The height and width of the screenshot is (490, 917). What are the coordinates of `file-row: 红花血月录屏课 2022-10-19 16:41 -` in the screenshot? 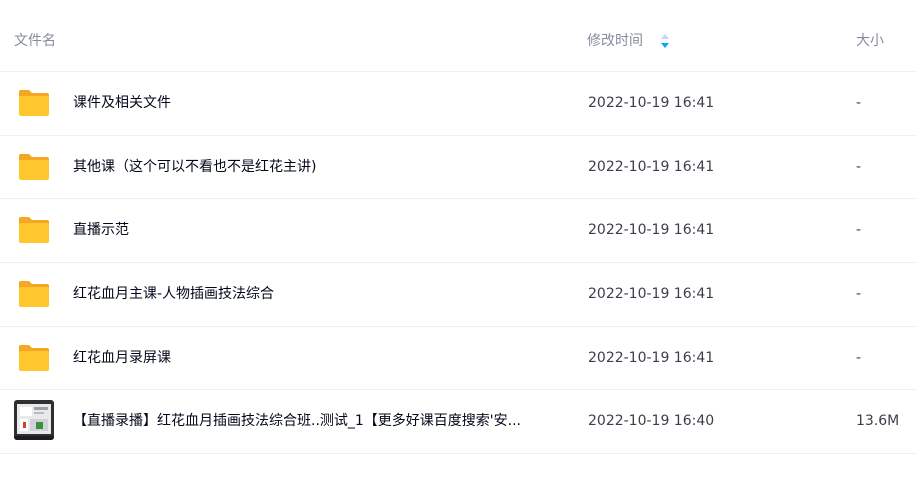 It's located at (458, 359).